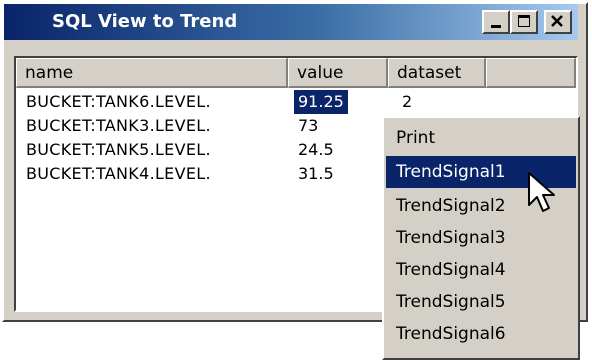 The width and height of the screenshot is (592, 360). What do you see at coordinates (481, 334) in the screenshot?
I see `menu-item-trendsignal6: TrendSignal6` at bounding box center [481, 334].